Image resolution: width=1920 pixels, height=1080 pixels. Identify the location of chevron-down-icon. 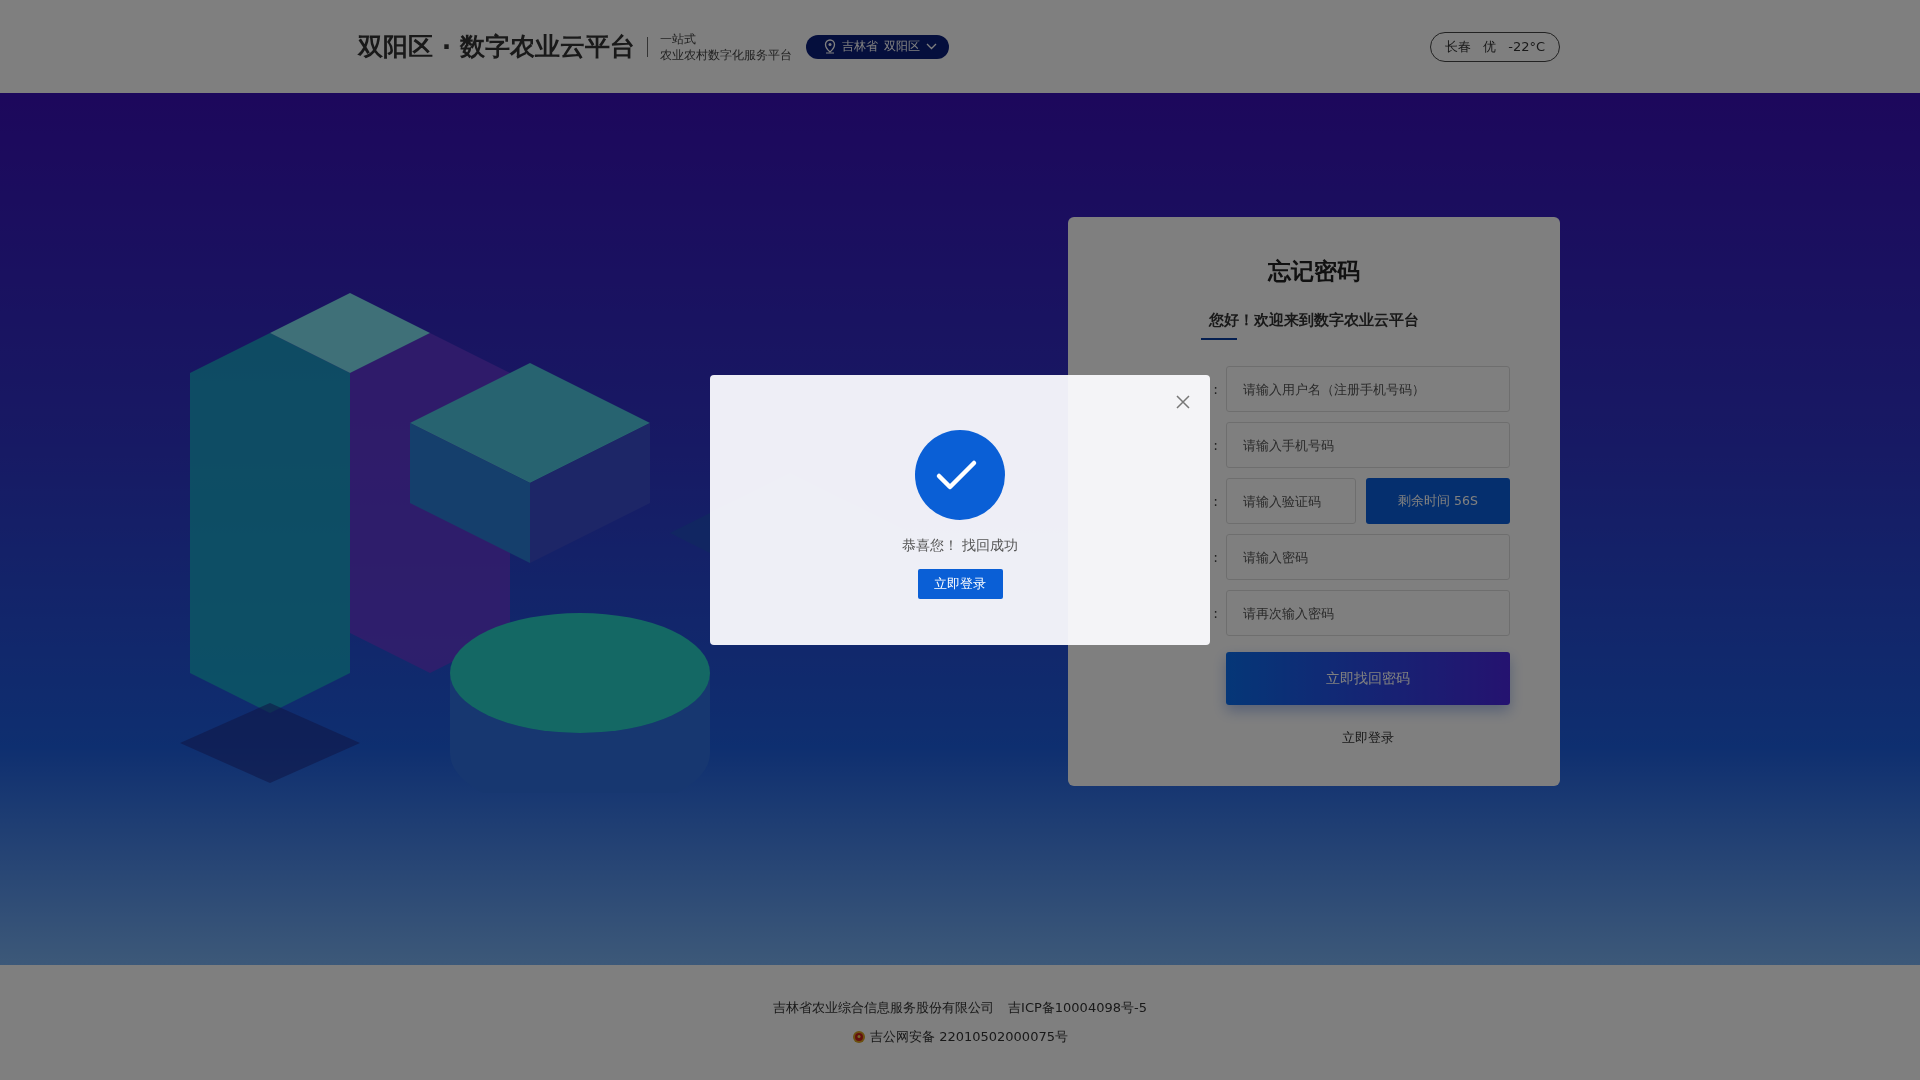
(931, 46).